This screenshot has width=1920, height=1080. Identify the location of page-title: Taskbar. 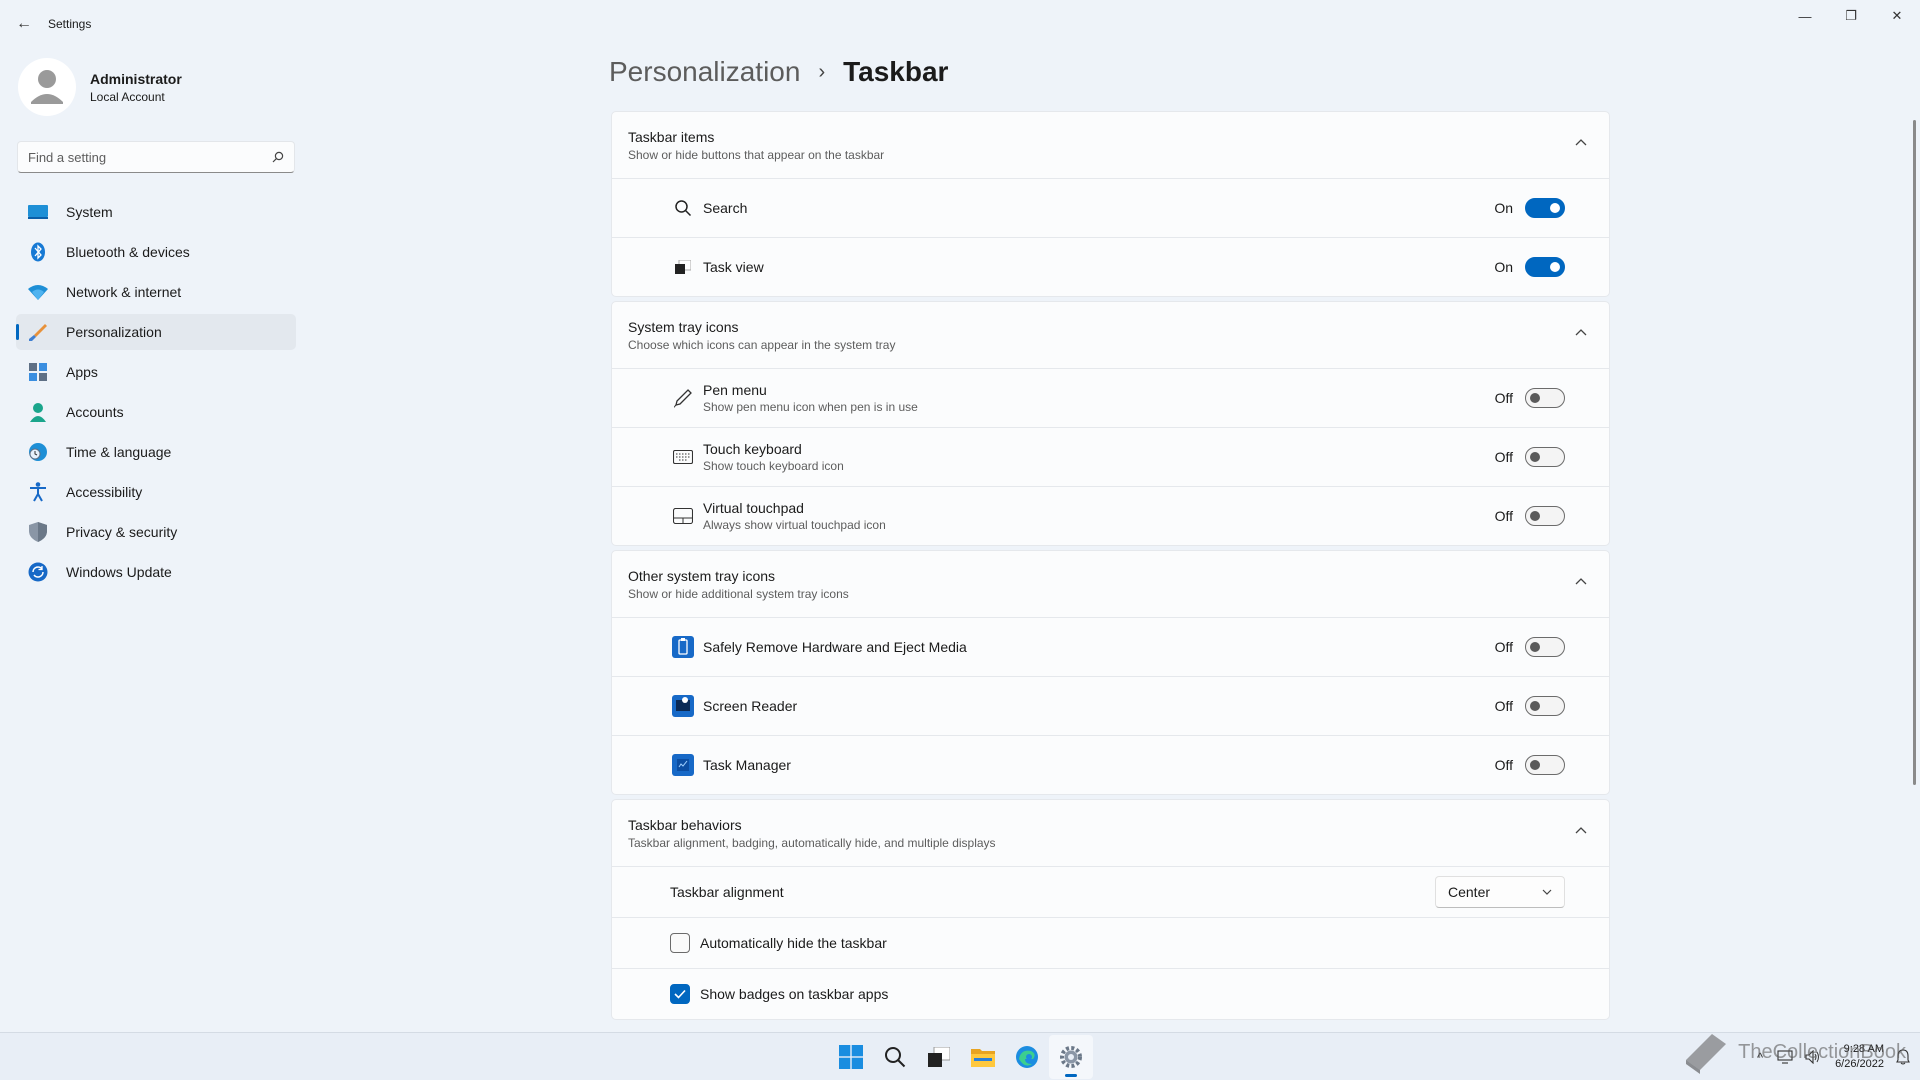
(896, 71).